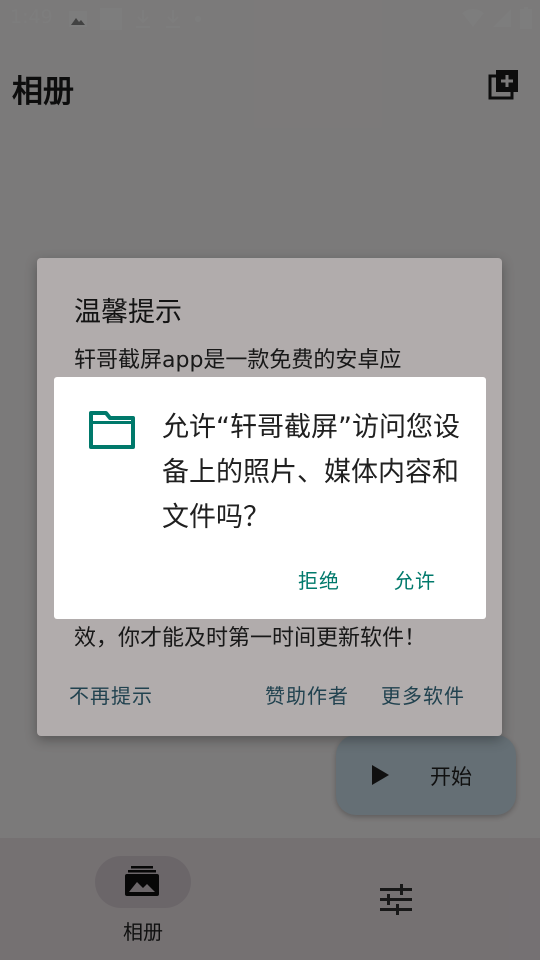 The image size is (540, 960). What do you see at coordinates (415, 579) in the screenshot?
I see `allow-button: 允许` at bounding box center [415, 579].